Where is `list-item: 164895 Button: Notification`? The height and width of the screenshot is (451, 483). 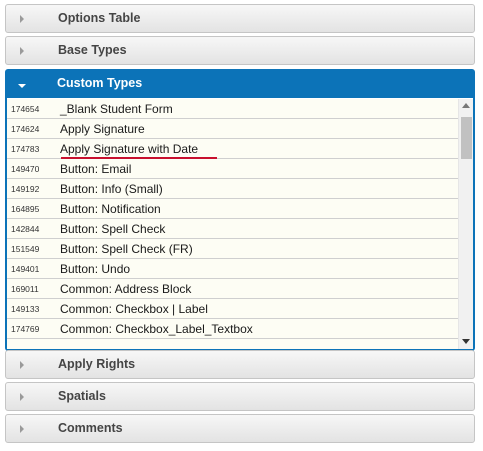 list-item: 164895 Button: Notification is located at coordinates (232, 209).